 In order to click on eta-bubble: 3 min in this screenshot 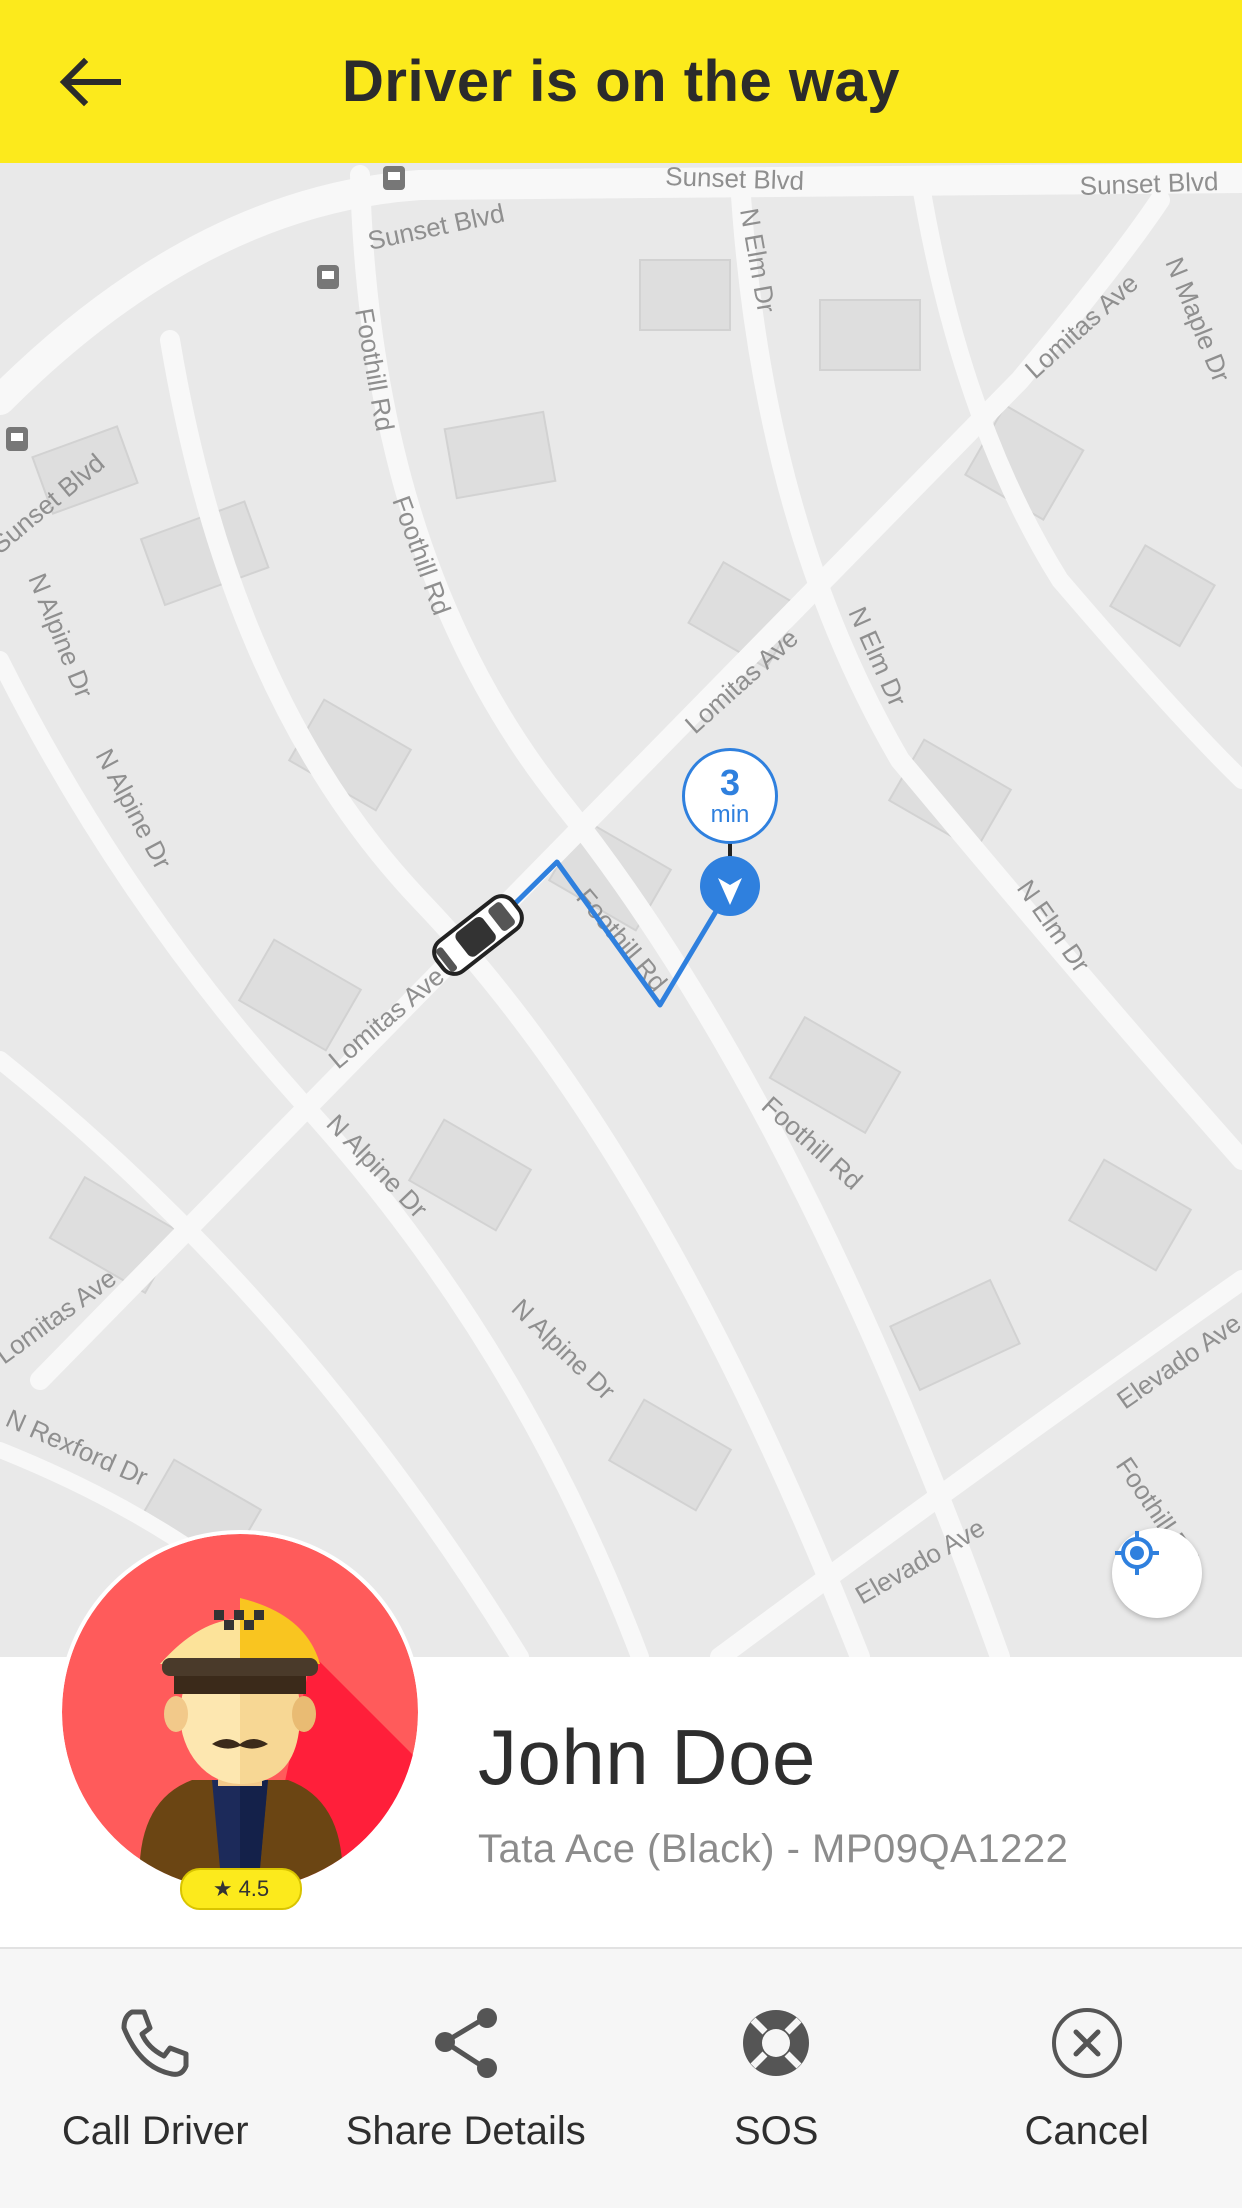, I will do `click(730, 796)`.